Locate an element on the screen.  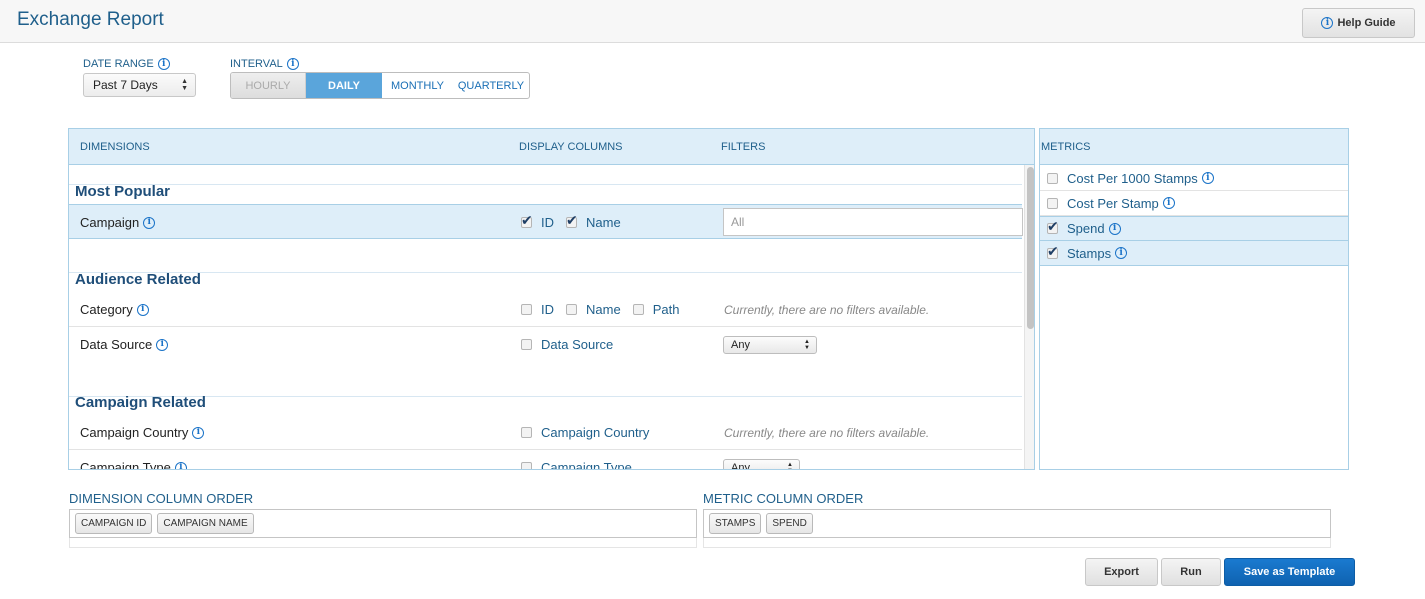
metric-label: Stamps is located at coordinates (1089, 253).